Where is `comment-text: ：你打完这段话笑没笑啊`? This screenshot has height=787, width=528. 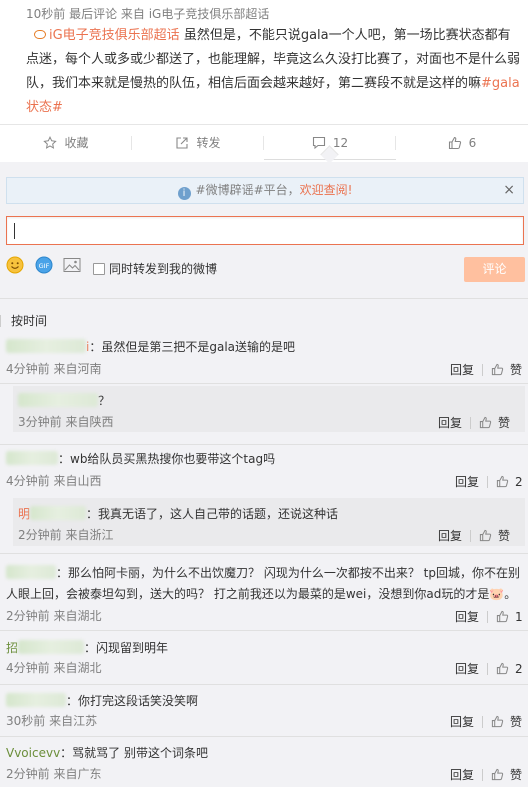 comment-text: ：你打完这段话笑没笑啊 is located at coordinates (132, 701).